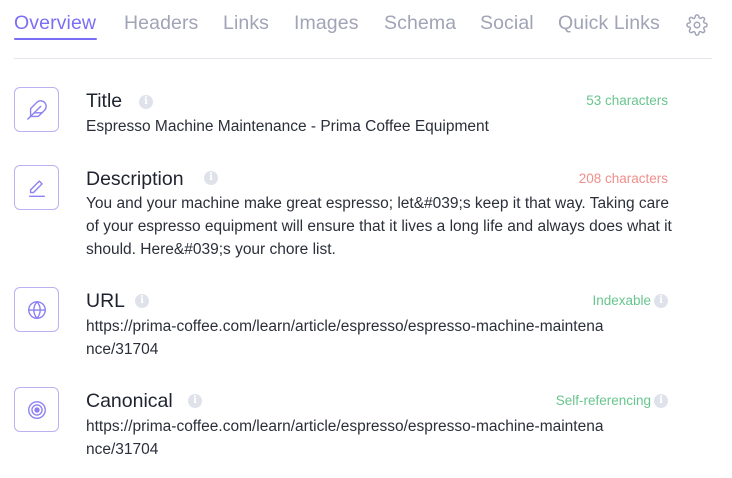 This screenshot has height=478, width=732. I want to click on item-title-label: URL, so click(106, 301).